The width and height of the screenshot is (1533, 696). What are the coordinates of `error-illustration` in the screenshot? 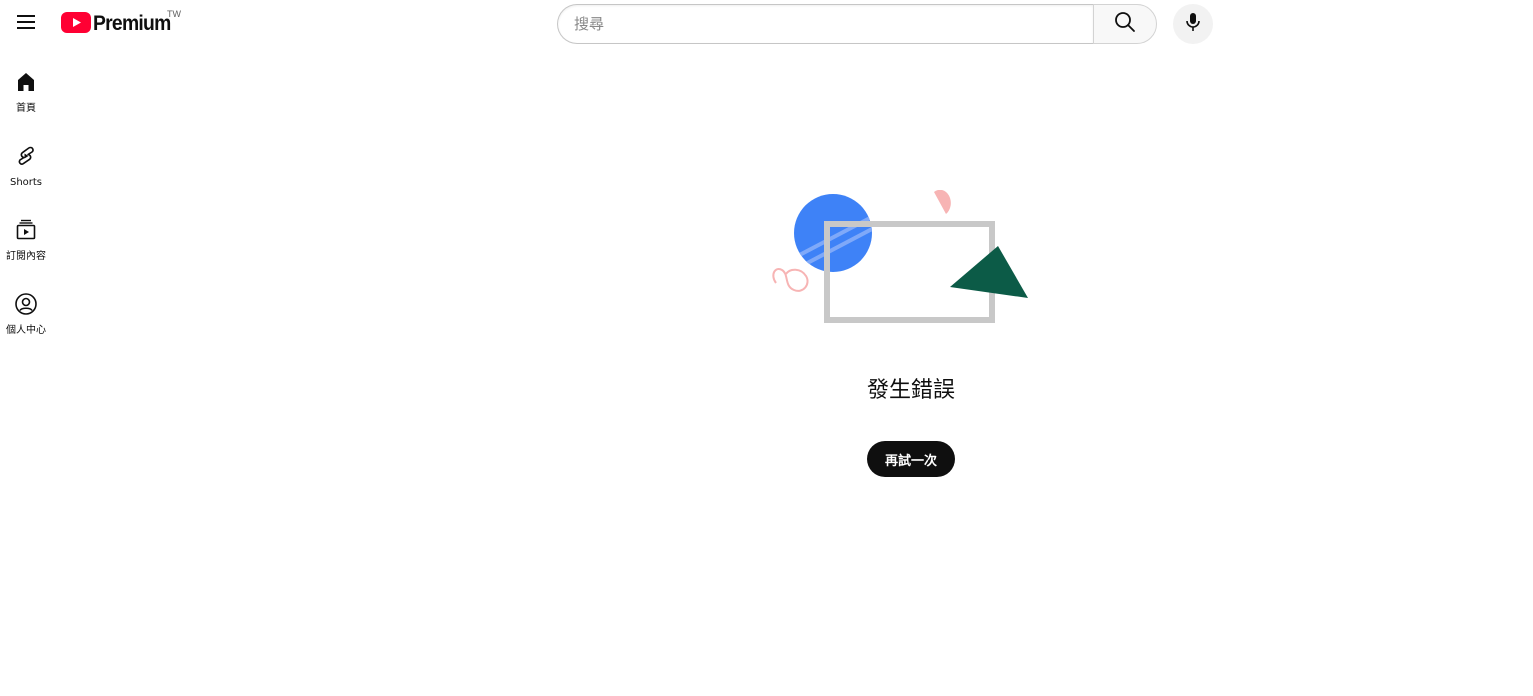 It's located at (900, 257).